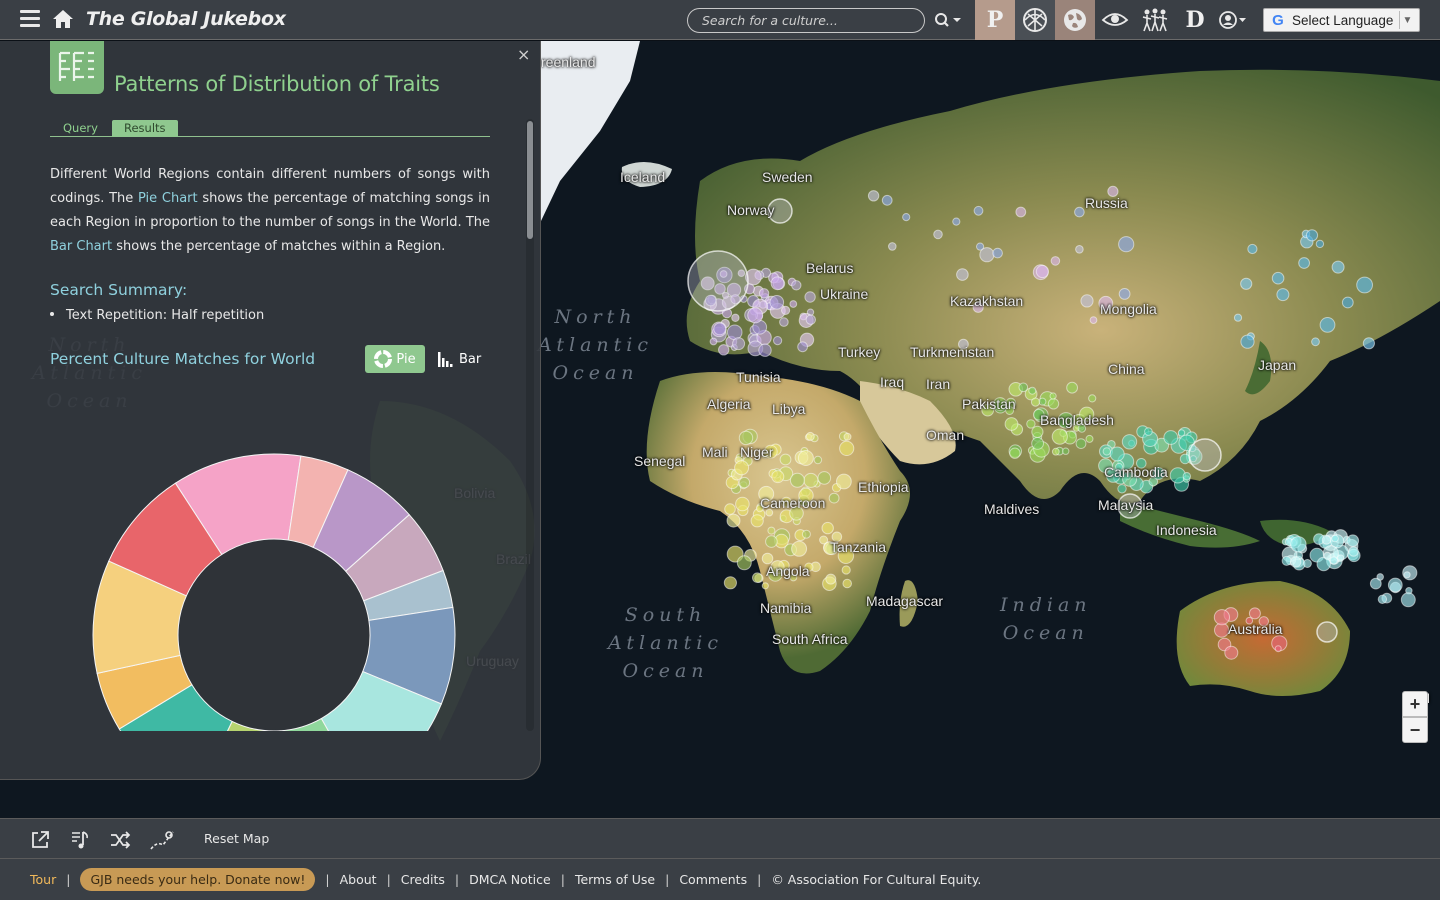  What do you see at coordinates (1415, 730) in the screenshot?
I see `zoom-out-button: −` at bounding box center [1415, 730].